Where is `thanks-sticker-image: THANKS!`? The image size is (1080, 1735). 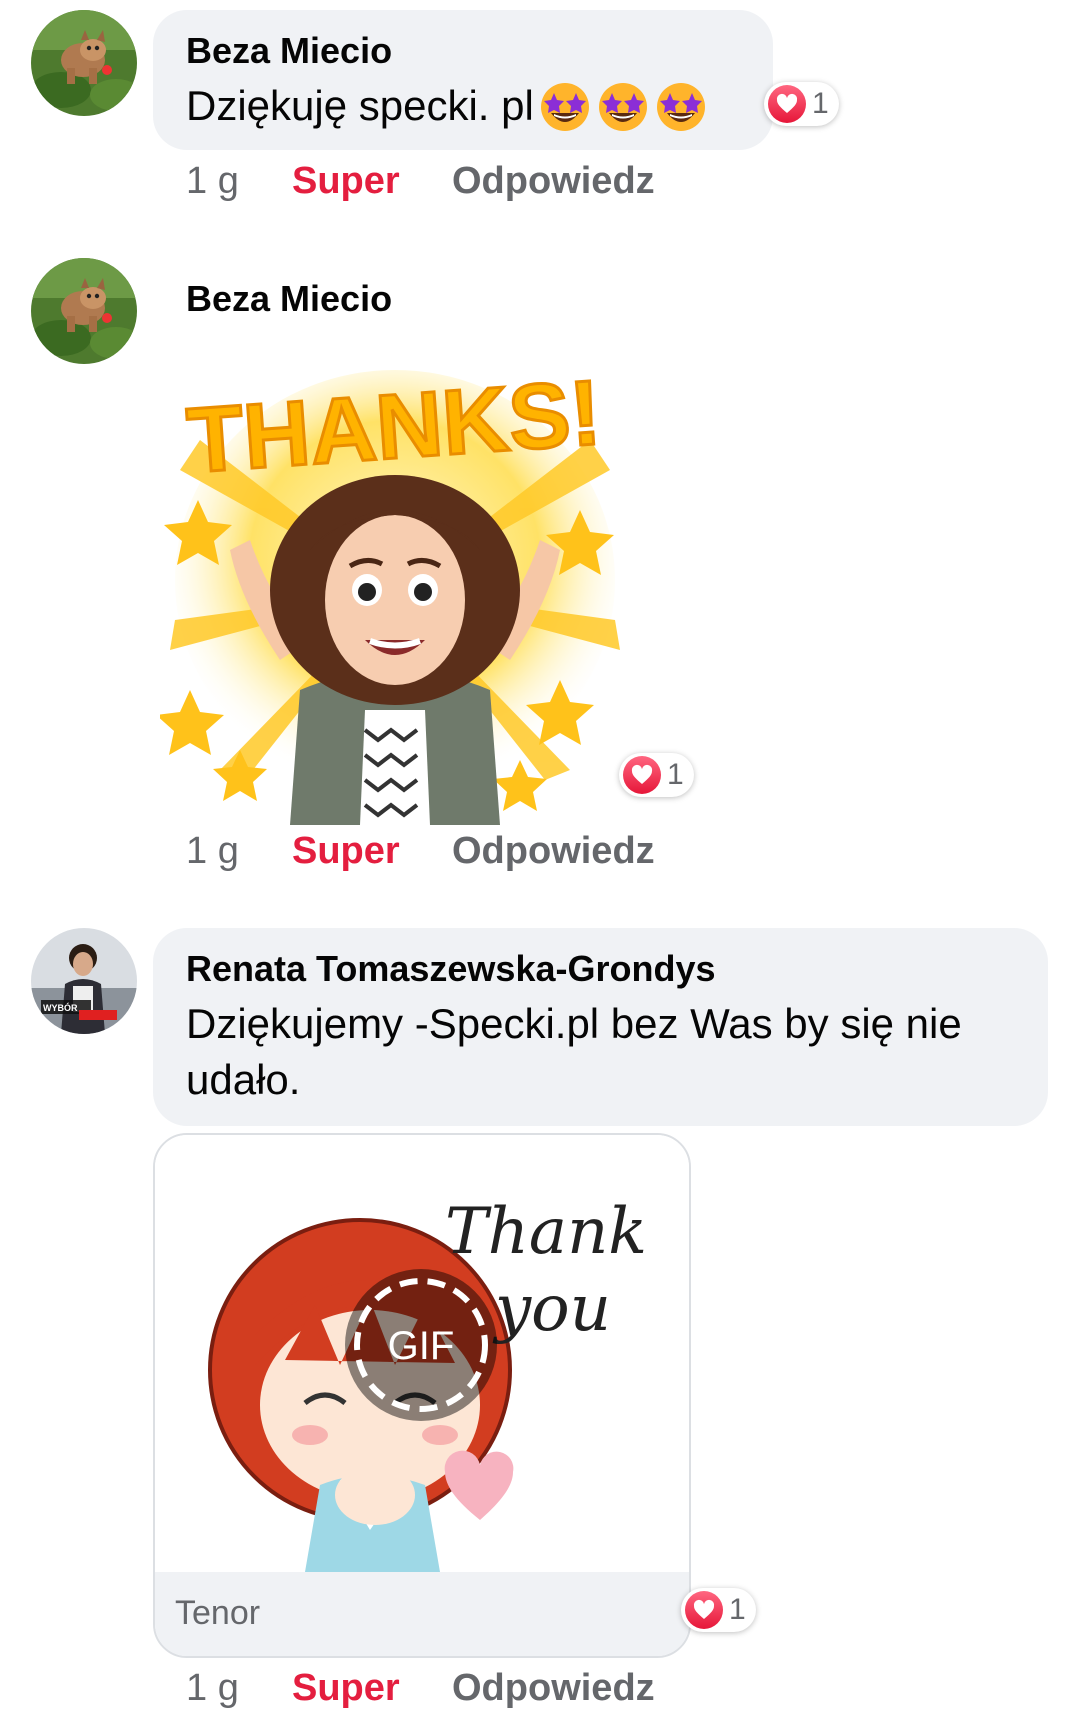 thanks-sticker-image: THANKS! is located at coordinates (388, 592).